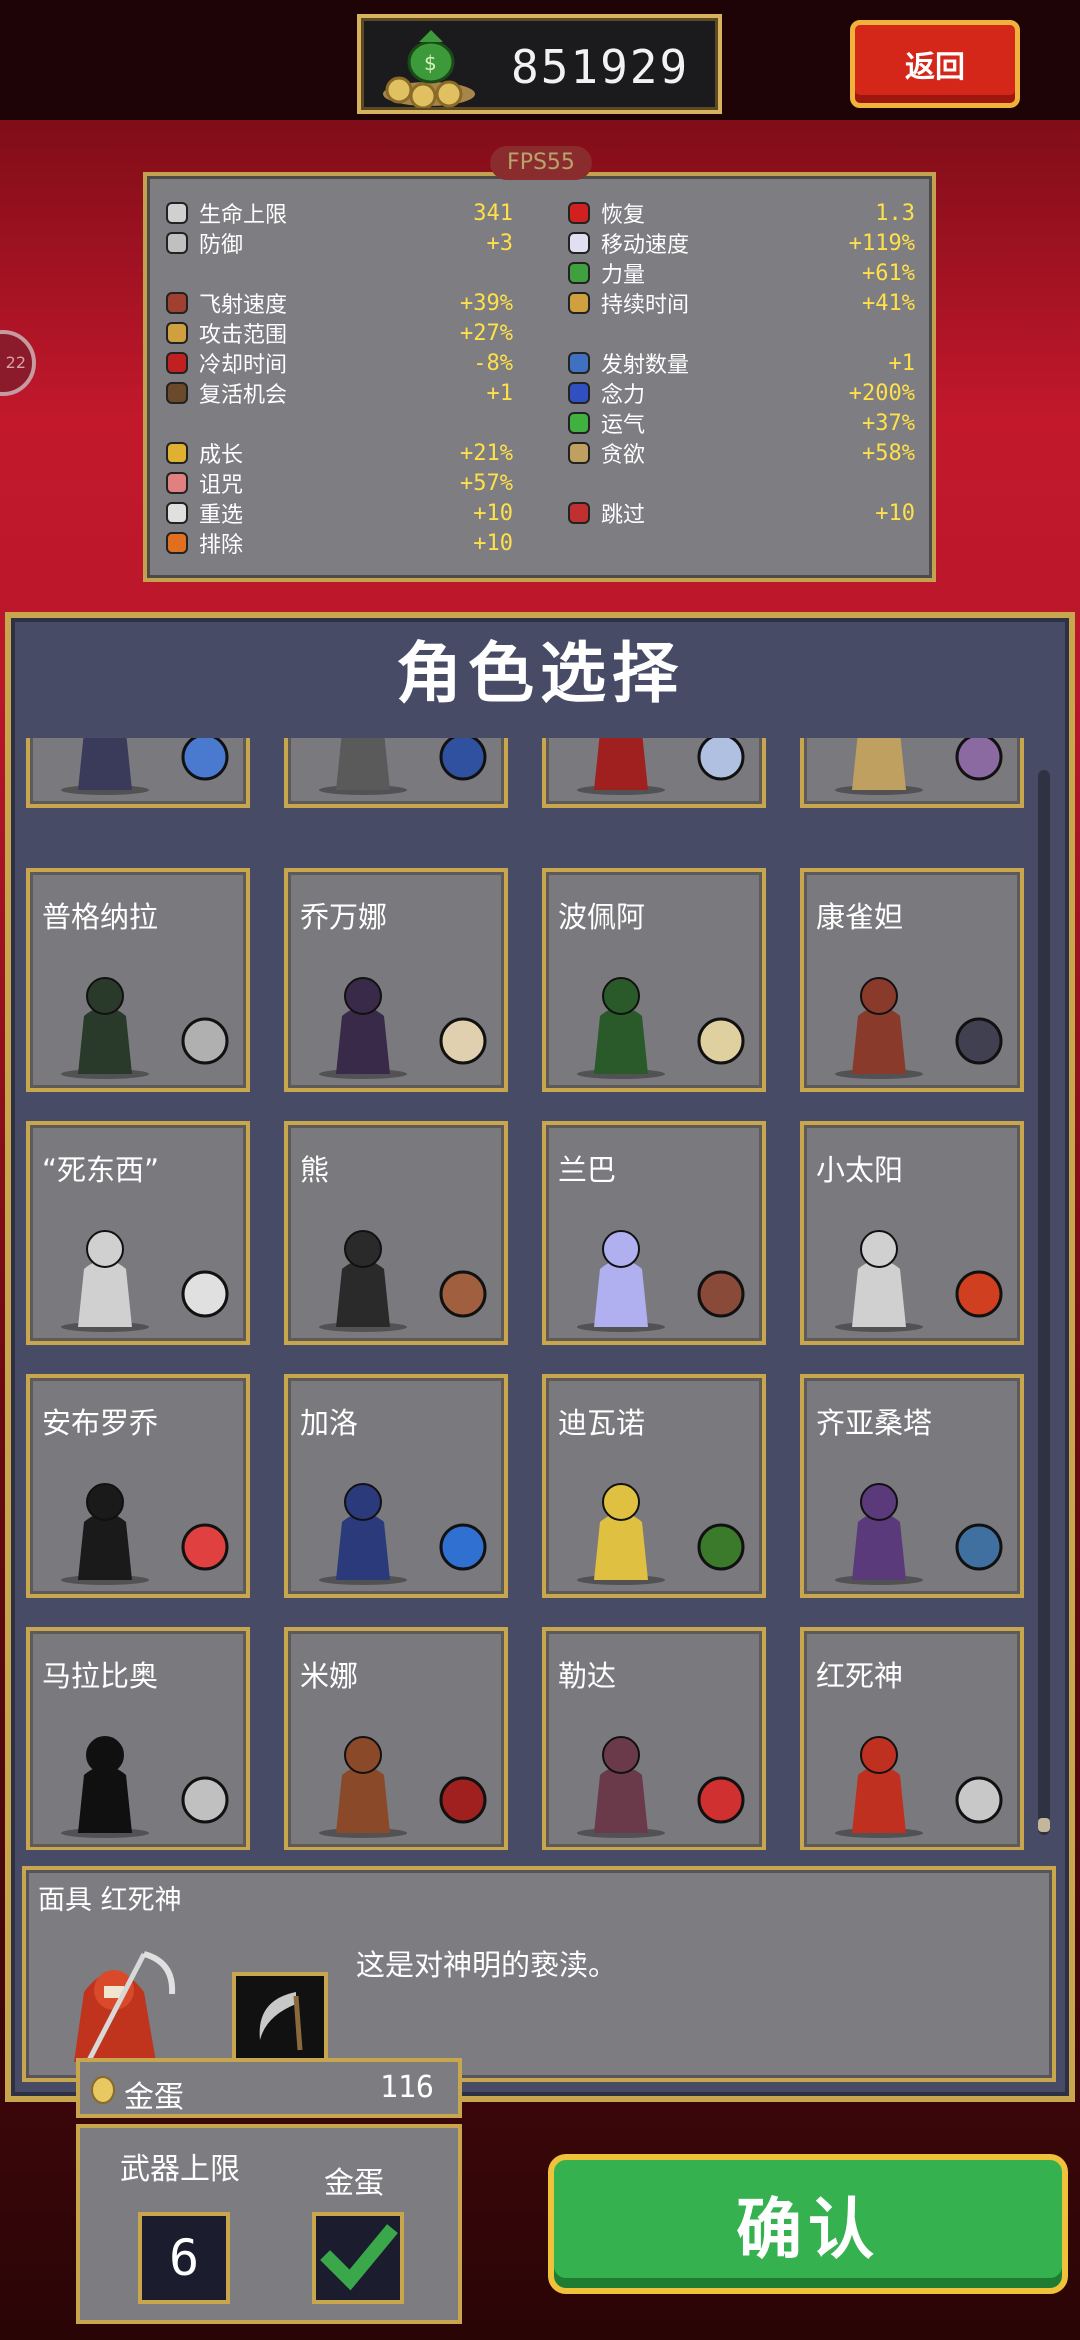  What do you see at coordinates (602, 917) in the screenshot?
I see `character-name: 波佩阿` at bounding box center [602, 917].